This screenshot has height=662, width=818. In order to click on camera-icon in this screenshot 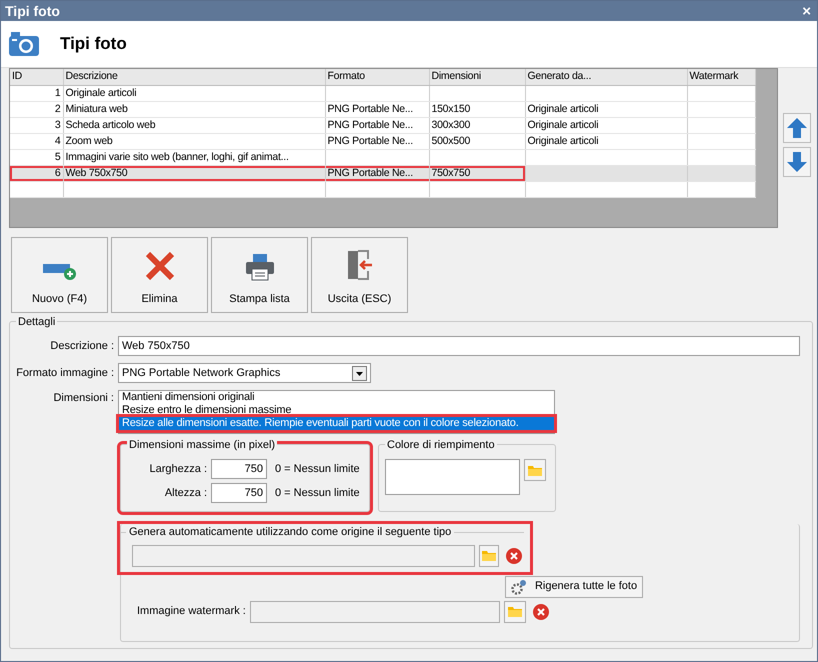, I will do `click(24, 44)`.